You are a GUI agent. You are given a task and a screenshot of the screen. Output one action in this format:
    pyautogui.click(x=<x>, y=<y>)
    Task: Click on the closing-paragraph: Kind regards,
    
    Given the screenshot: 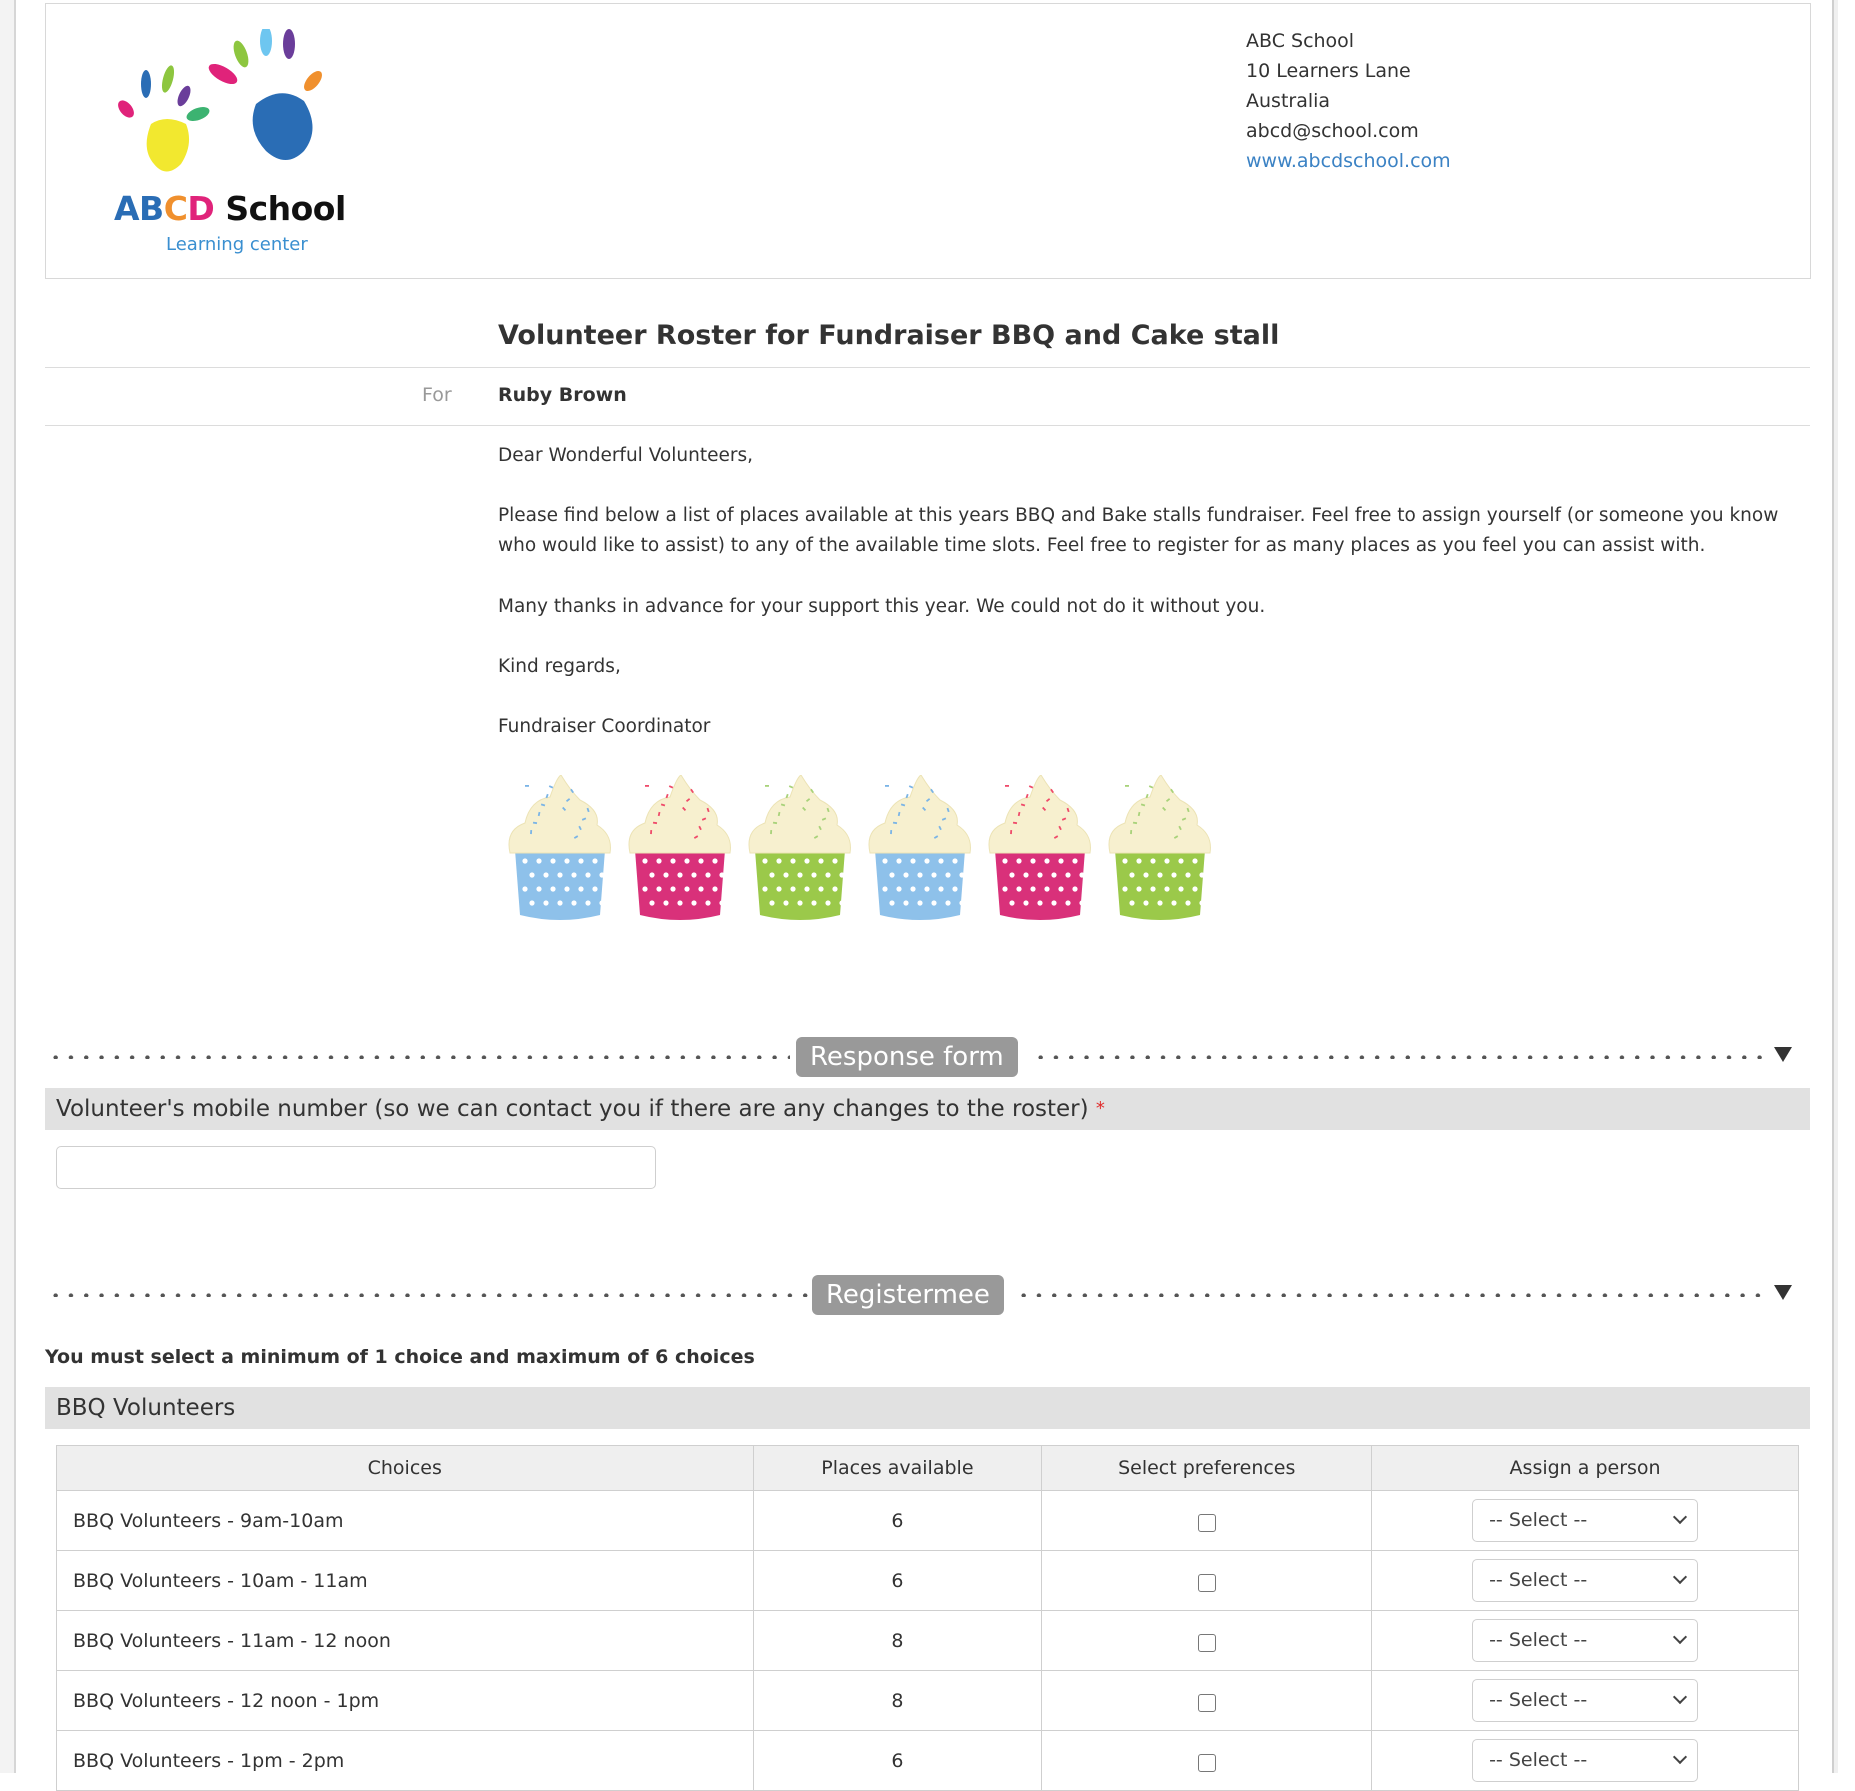 What is the action you would take?
    pyautogui.click(x=559, y=666)
    